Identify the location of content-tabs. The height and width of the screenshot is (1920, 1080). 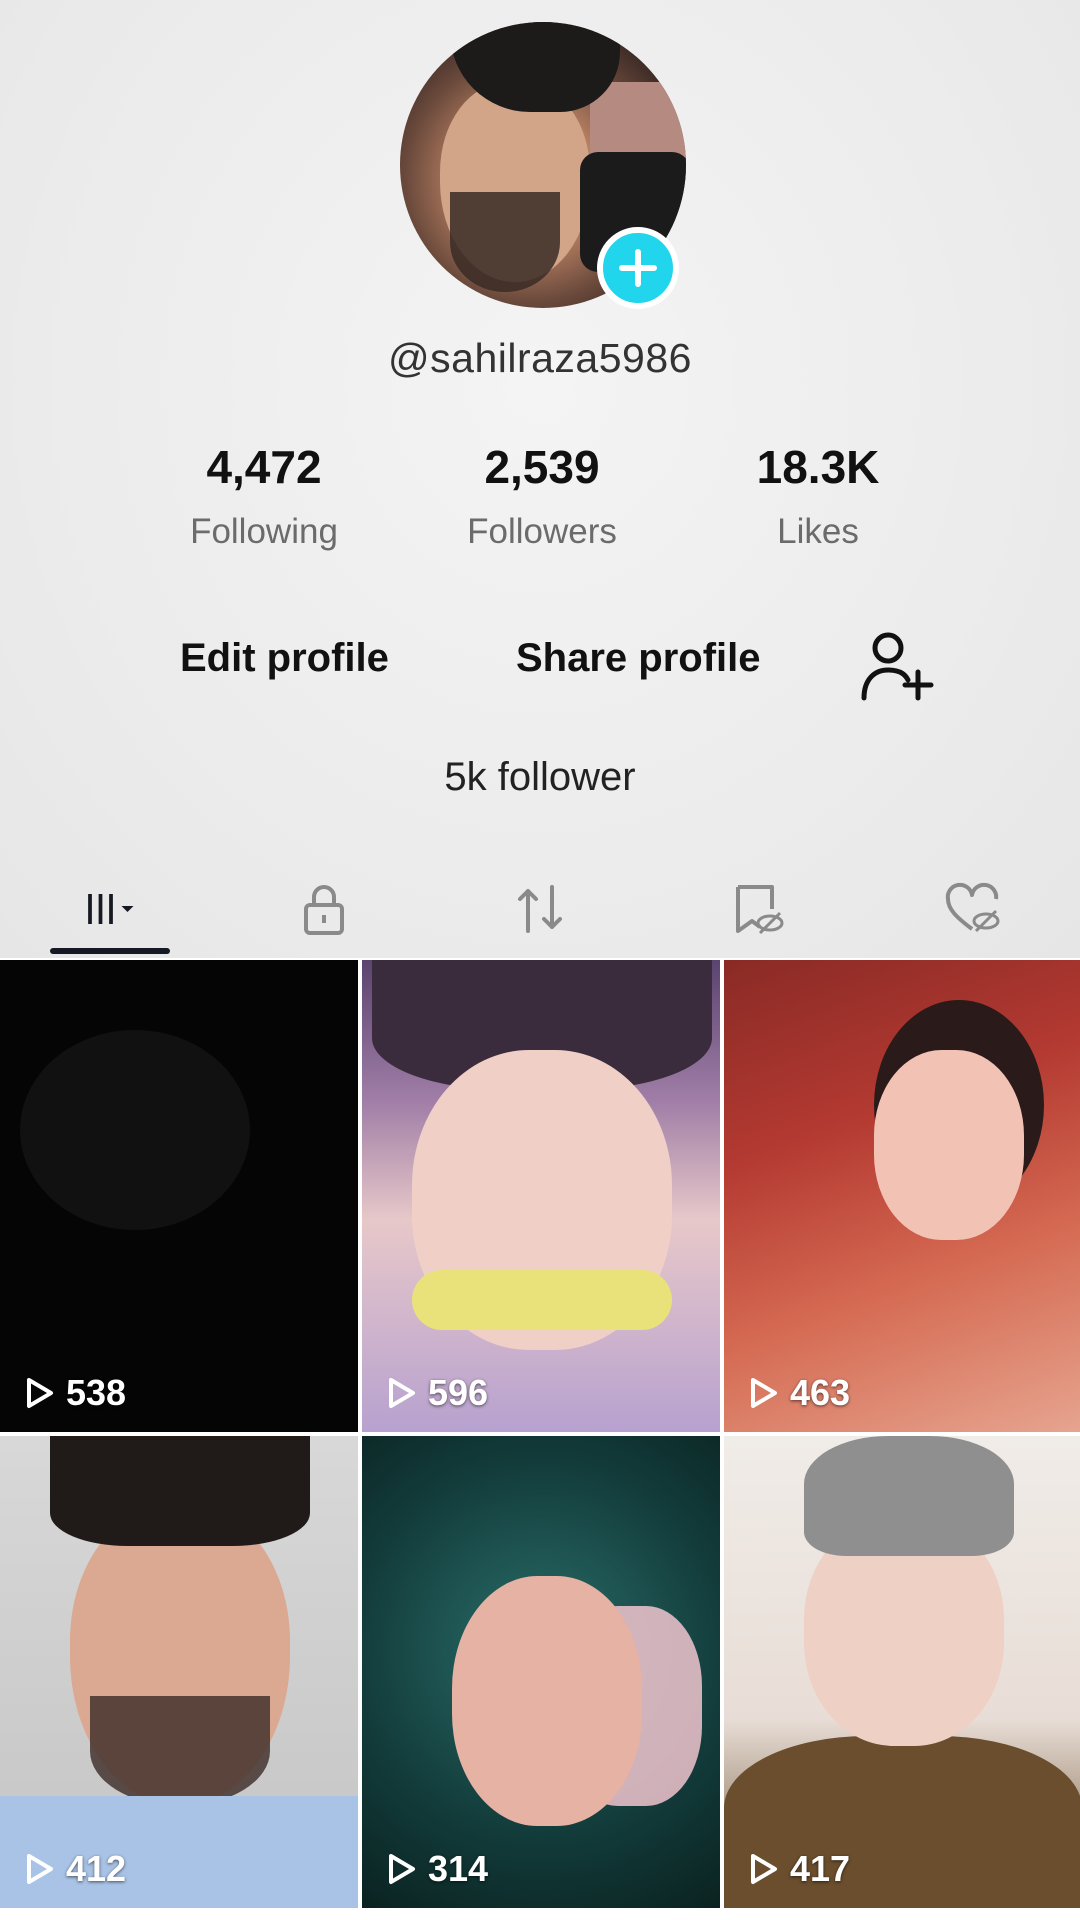
(540, 909).